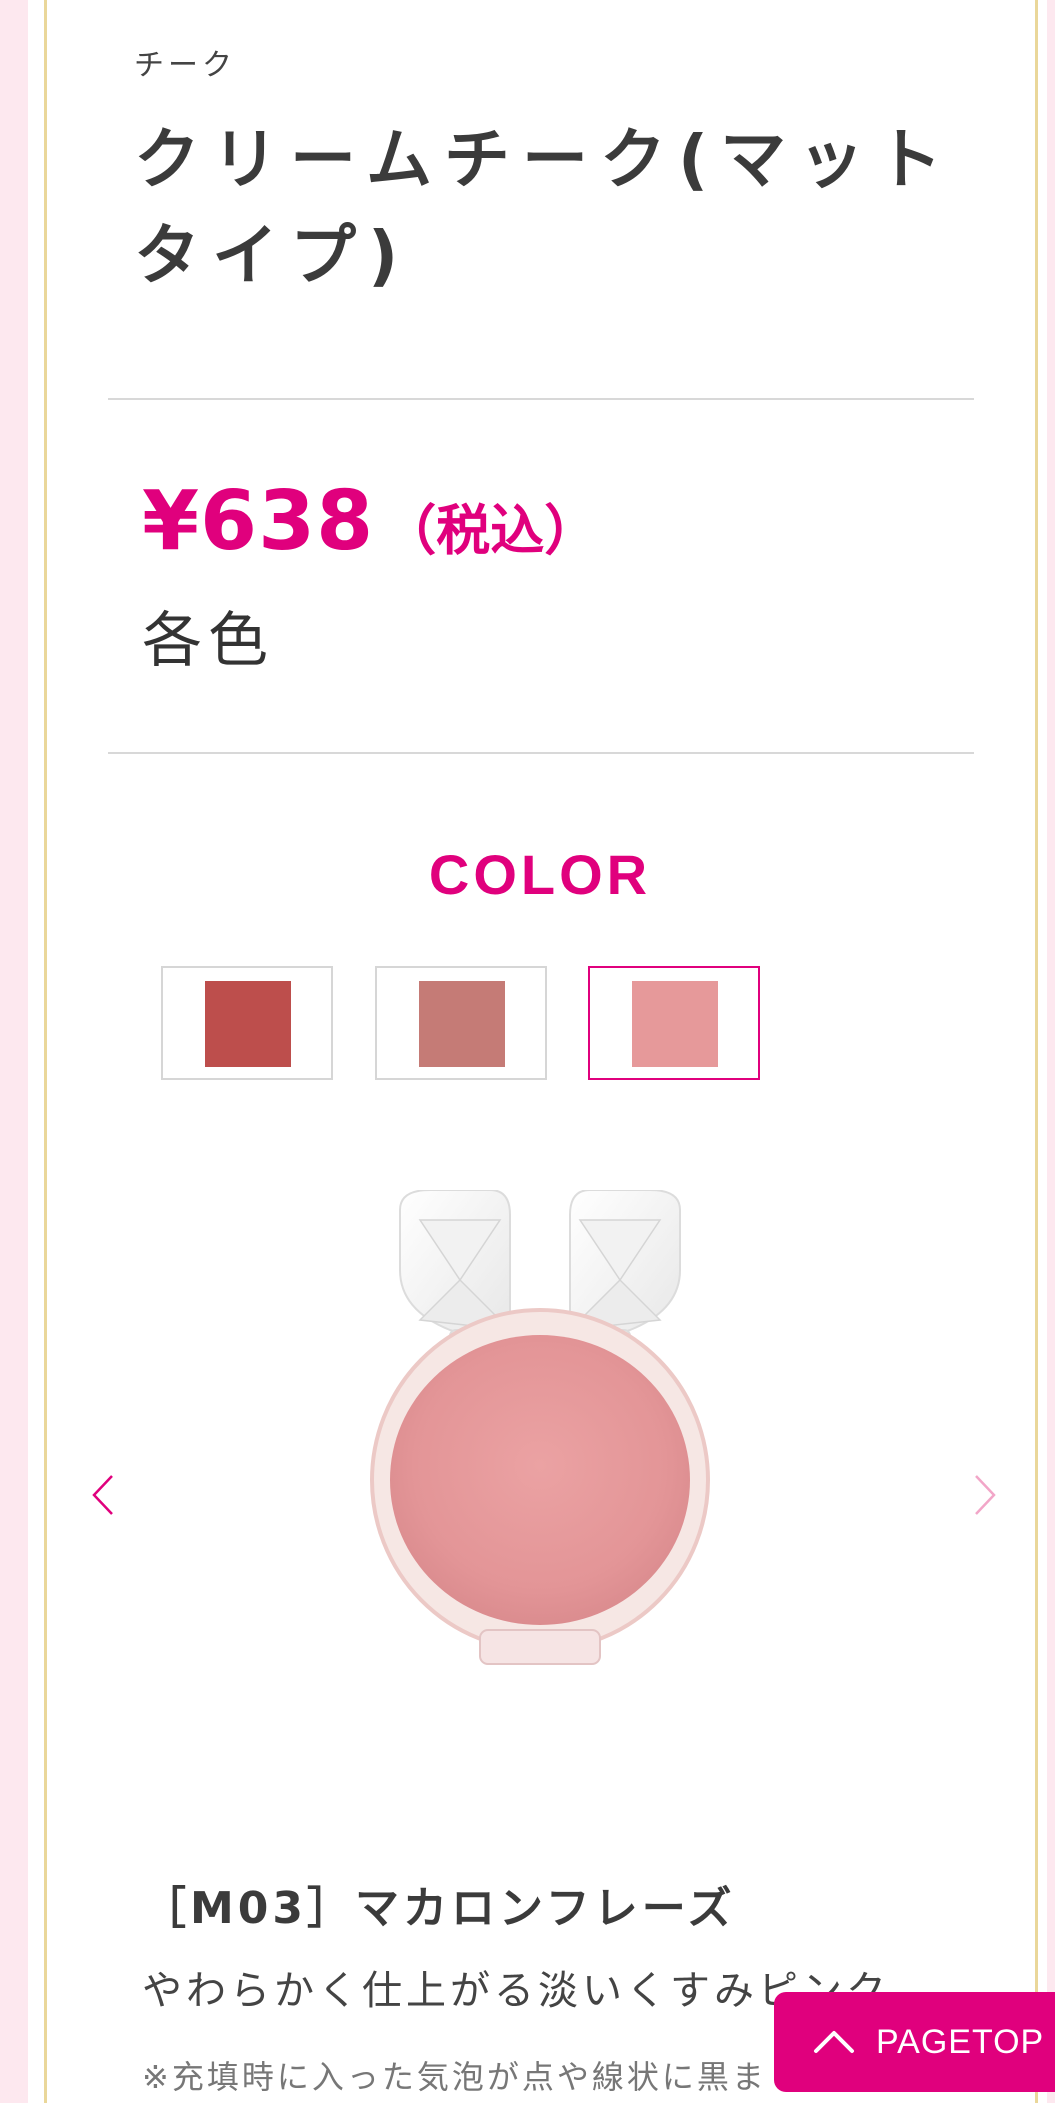 The height and width of the screenshot is (2103, 1055). Describe the element at coordinates (185, 65) in the screenshot. I see `product-category: チーク` at that location.